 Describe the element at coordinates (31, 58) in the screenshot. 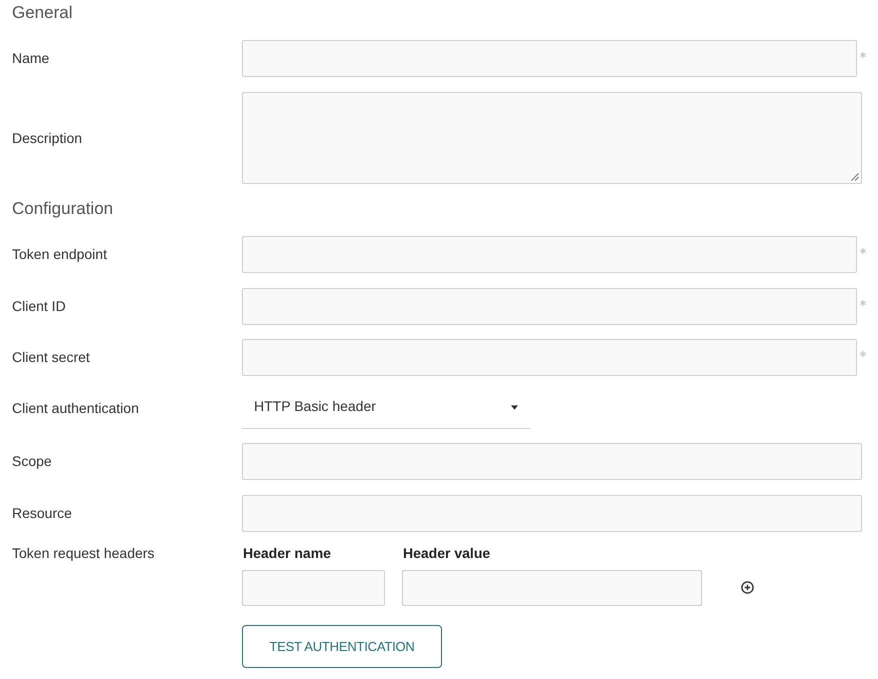

I see `field-label: Name` at that location.